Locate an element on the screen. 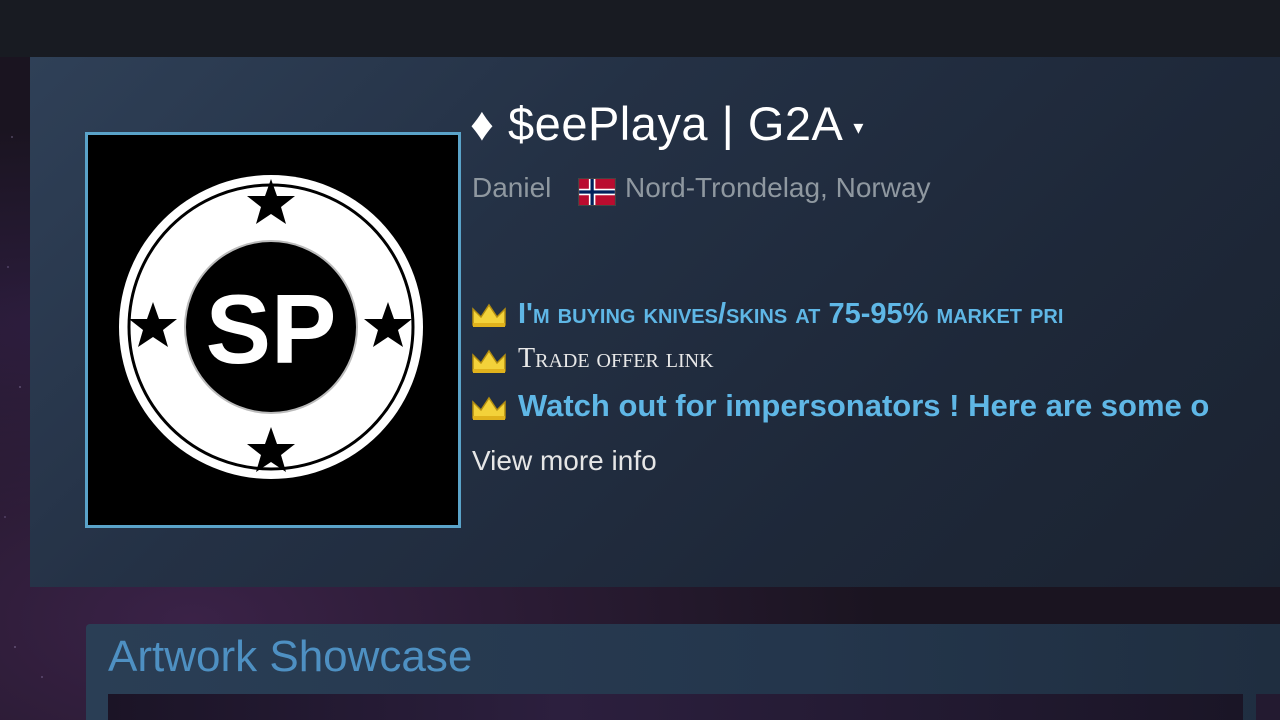 Image resolution: width=1280 pixels, height=720 pixels. trade-offer-link: Trade offer link is located at coordinates (616, 358).